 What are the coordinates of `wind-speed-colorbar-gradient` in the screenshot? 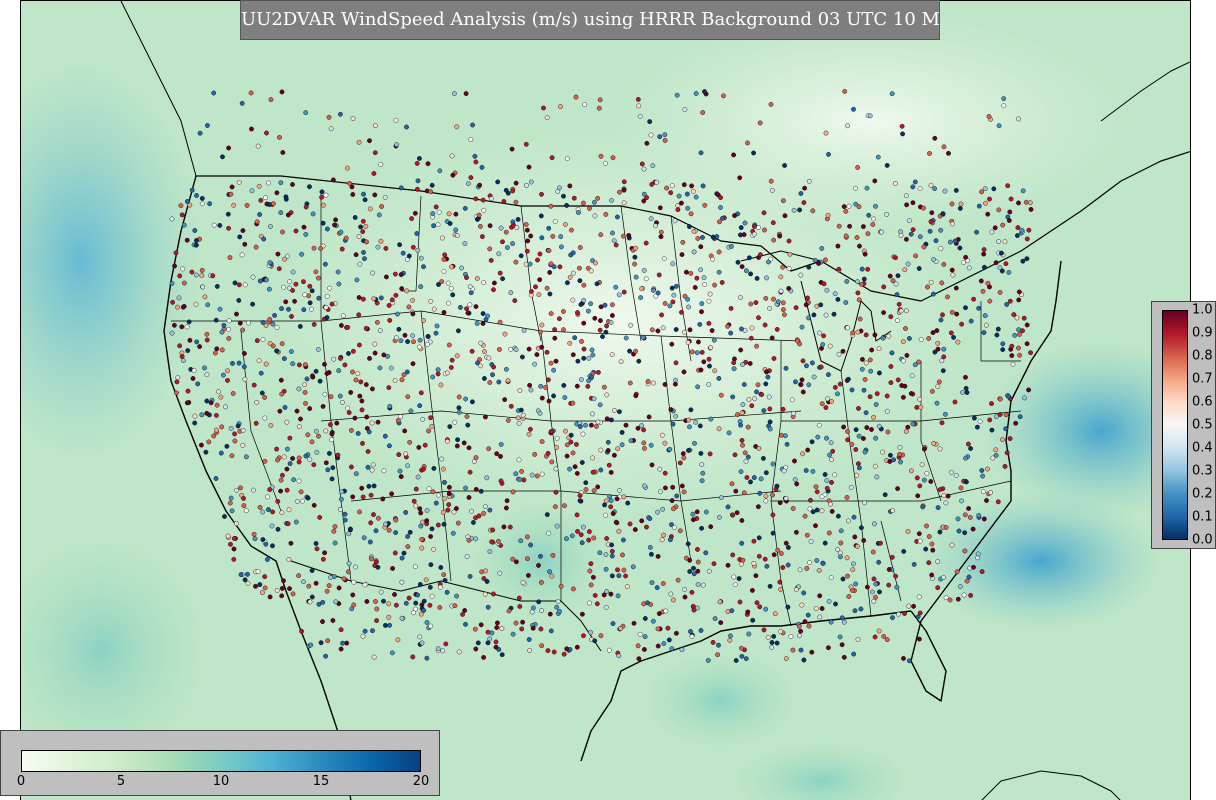 It's located at (221, 761).